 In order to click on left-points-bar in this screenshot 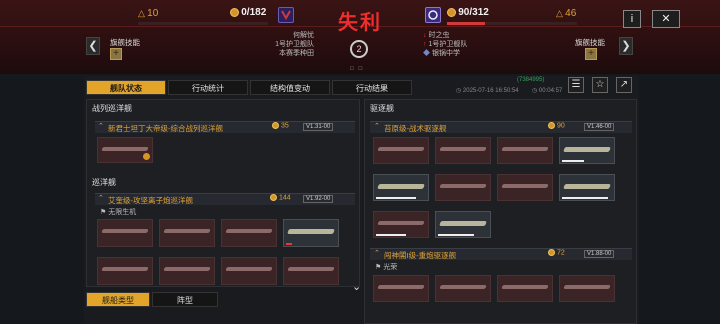, I will do `click(203, 23)`.